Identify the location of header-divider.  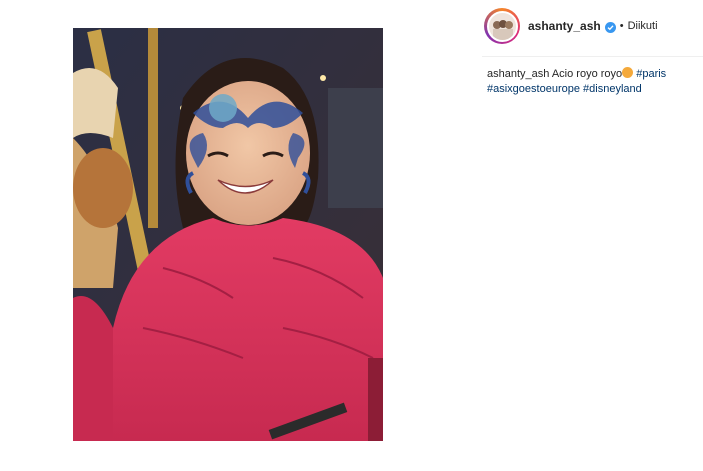
(592, 56).